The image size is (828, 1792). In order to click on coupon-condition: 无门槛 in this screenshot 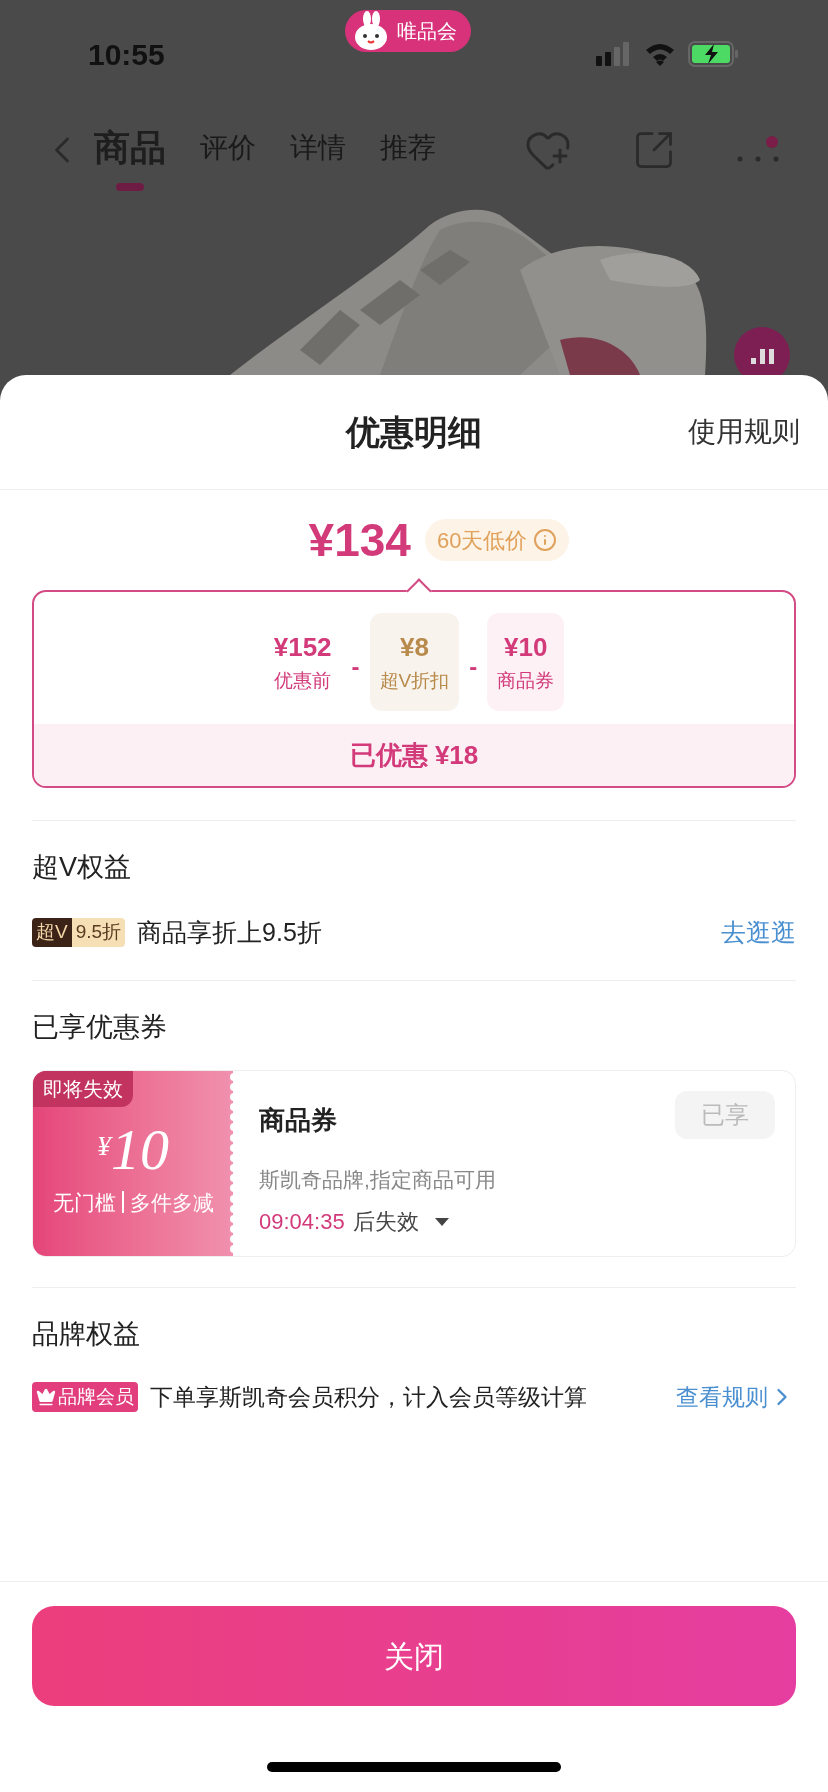, I will do `click(84, 1202)`.